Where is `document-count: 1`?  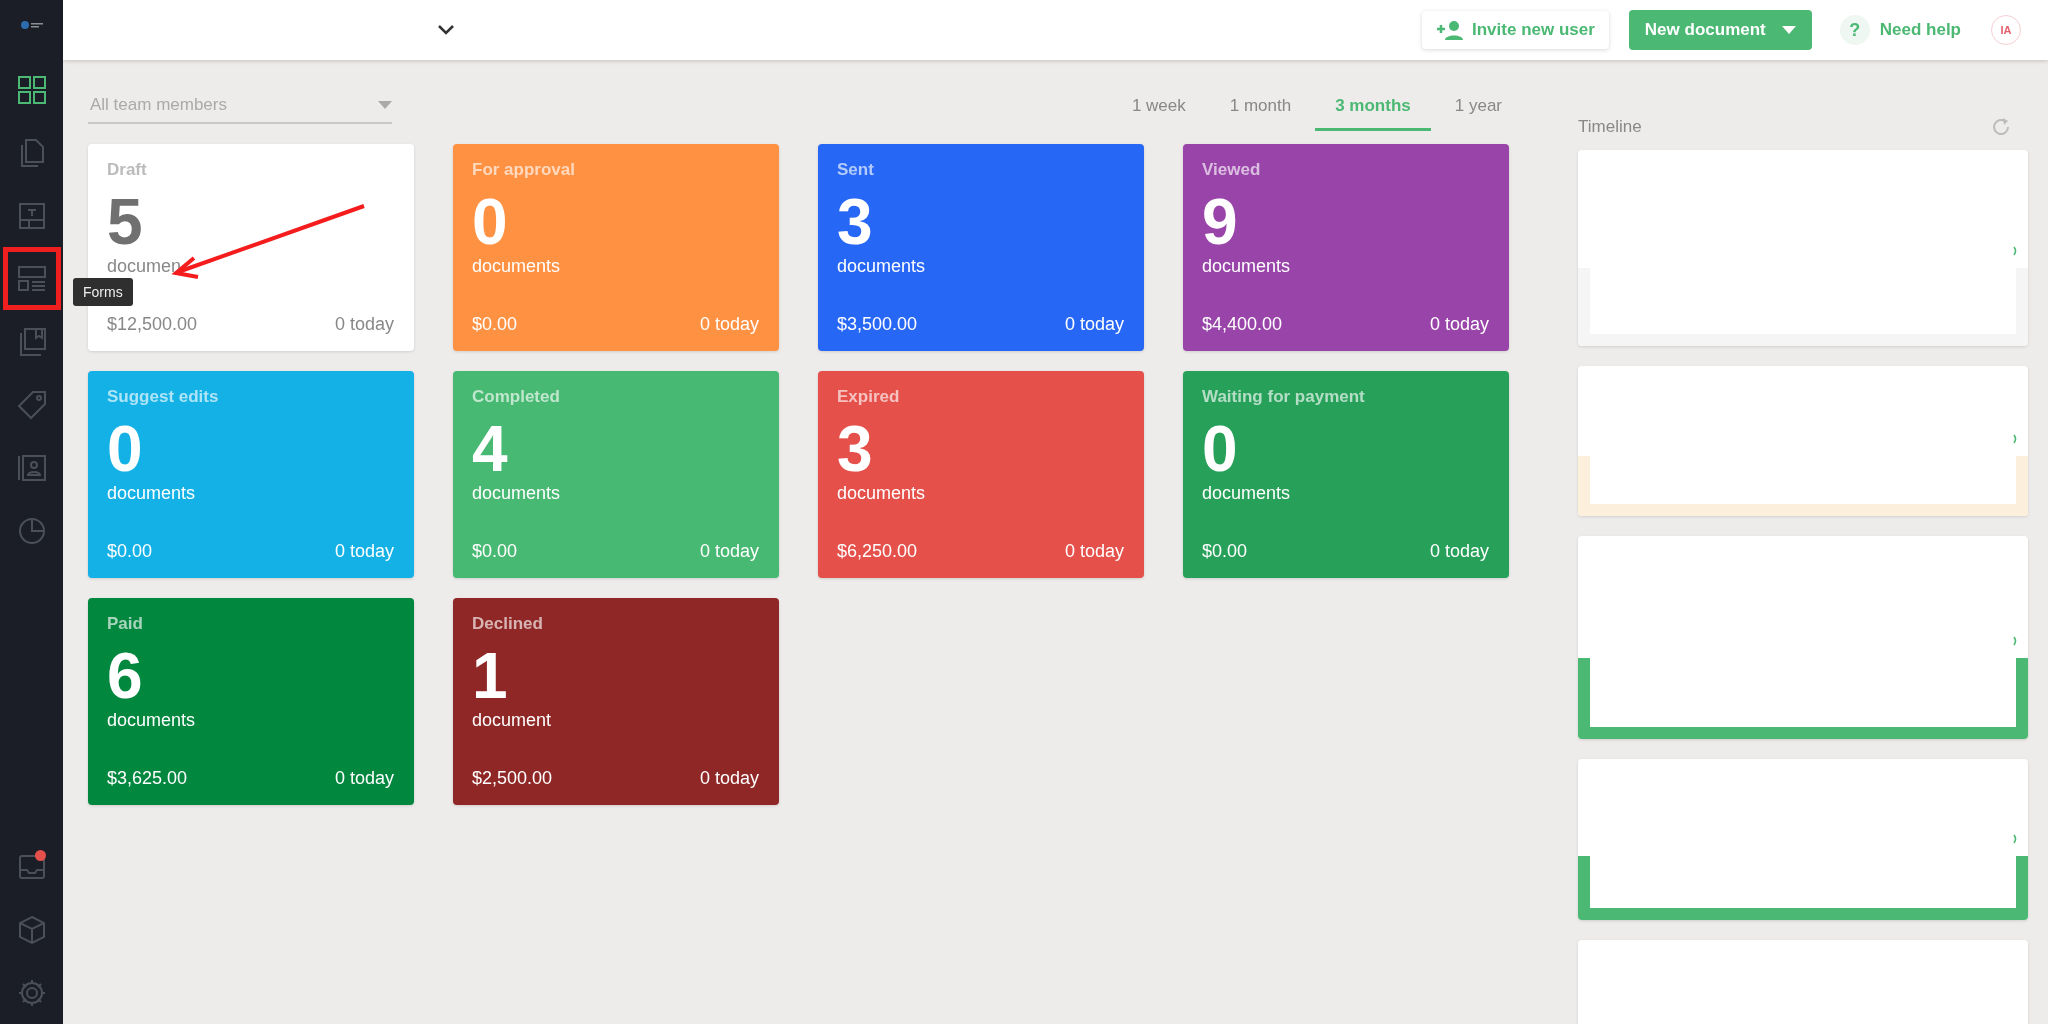
document-count: 1 is located at coordinates (490, 676).